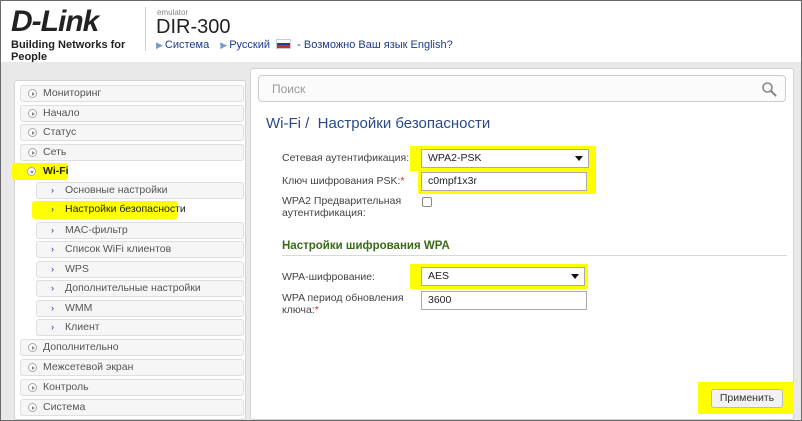  I want to click on sidebar-item-label: Сеть, so click(55, 152).